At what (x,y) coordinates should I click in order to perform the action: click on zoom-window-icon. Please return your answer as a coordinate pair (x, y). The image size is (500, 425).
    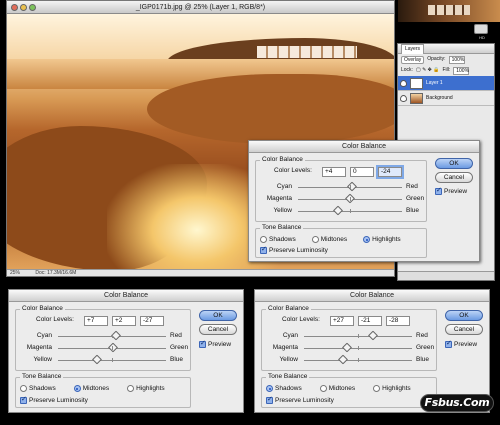
    Looking at the image, I should click on (32, 7).